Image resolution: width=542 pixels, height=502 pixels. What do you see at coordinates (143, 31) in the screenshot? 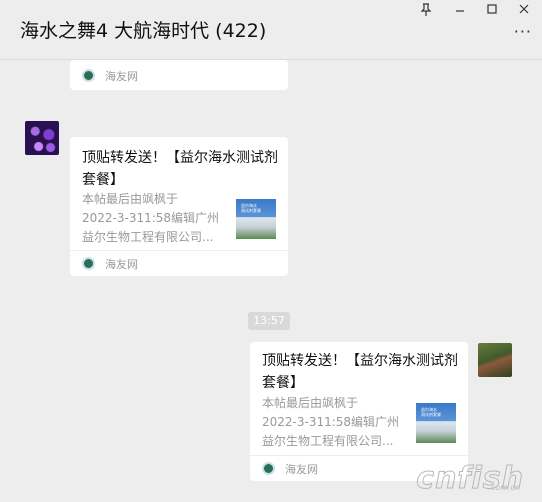
I see `chat-title: 海水之舞4 大航海时代 (422)` at bounding box center [143, 31].